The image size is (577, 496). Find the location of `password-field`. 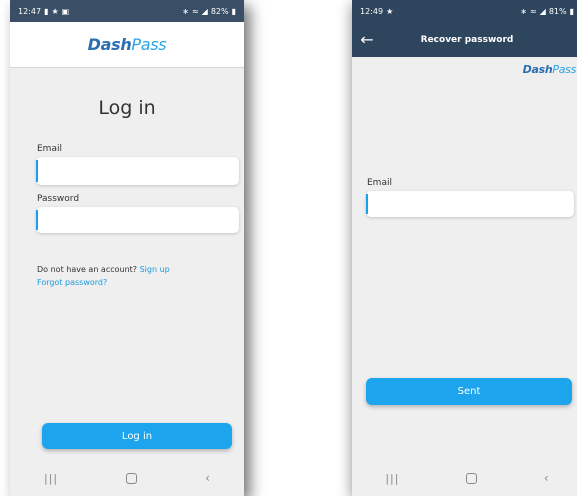

password-field is located at coordinates (137, 220).